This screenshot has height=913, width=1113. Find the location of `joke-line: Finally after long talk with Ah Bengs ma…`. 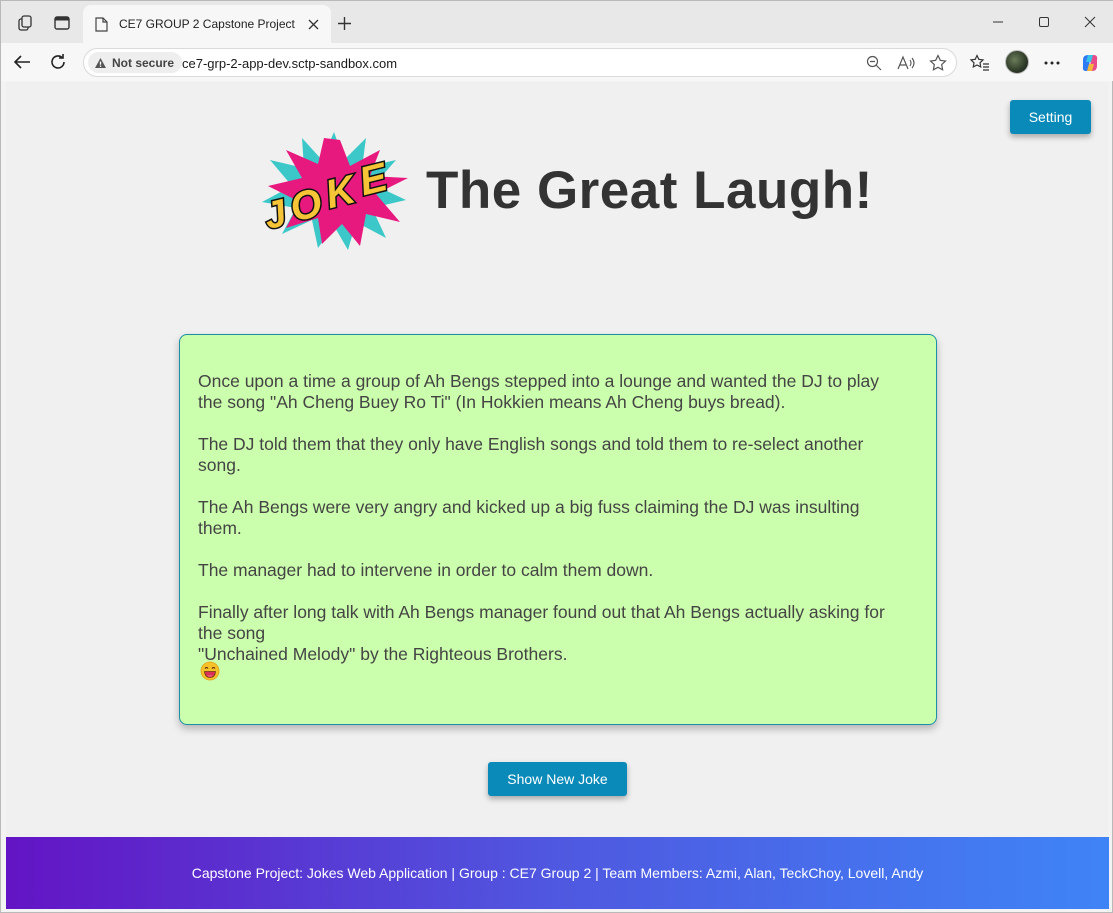

joke-line: Finally after long talk with Ah Bengs ma… is located at coordinates (541, 612).